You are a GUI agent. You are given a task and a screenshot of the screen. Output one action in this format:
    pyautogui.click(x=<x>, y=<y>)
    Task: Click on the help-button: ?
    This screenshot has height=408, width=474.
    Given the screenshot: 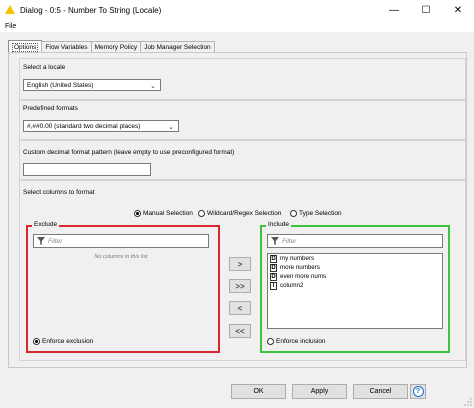 What is the action you would take?
    pyautogui.click(x=418, y=391)
    